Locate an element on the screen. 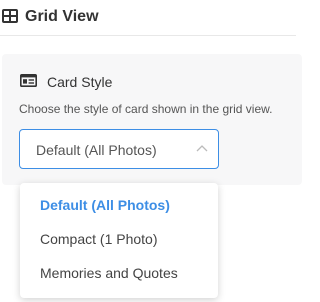 This screenshot has height=302, width=320. option-memories-and-quotes: Memories and Quotes is located at coordinates (119, 273).